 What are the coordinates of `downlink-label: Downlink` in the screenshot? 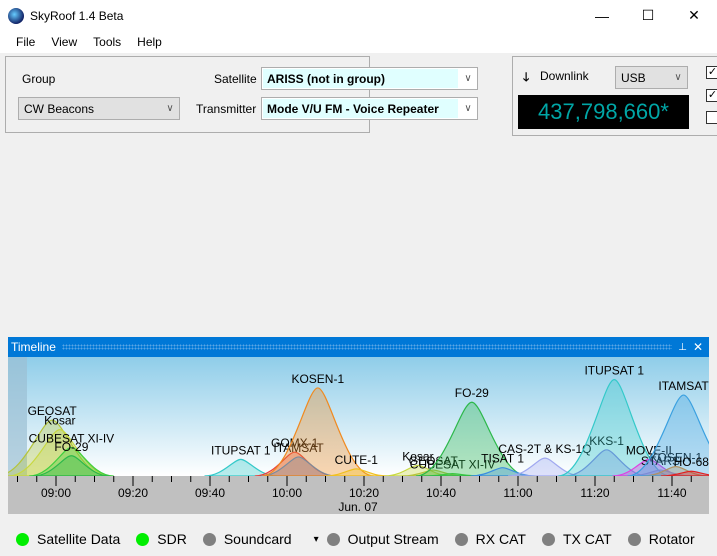 It's located at (564, 76).